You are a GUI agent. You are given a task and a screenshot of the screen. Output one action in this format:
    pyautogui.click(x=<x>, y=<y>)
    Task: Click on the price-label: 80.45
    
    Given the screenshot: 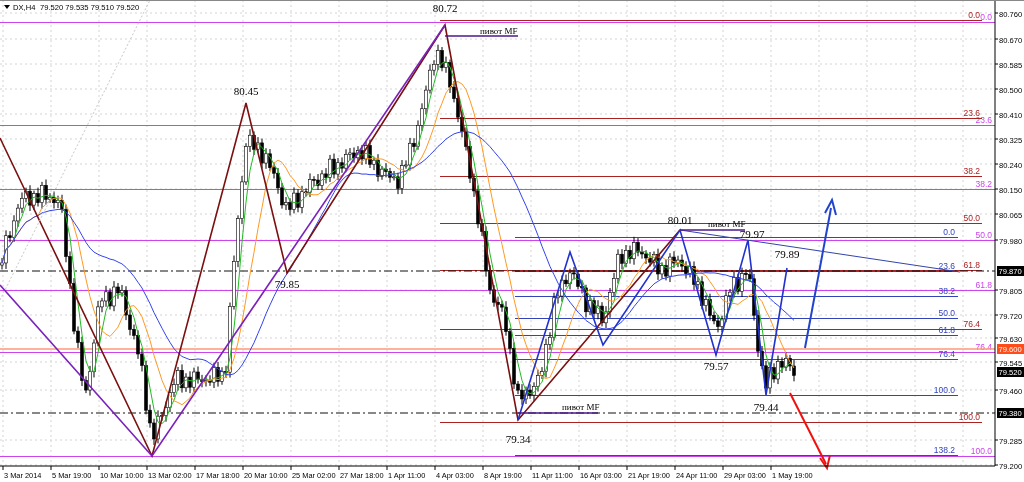 What is the action you would take?
    pyautogui.click(x=246, y=91)
    